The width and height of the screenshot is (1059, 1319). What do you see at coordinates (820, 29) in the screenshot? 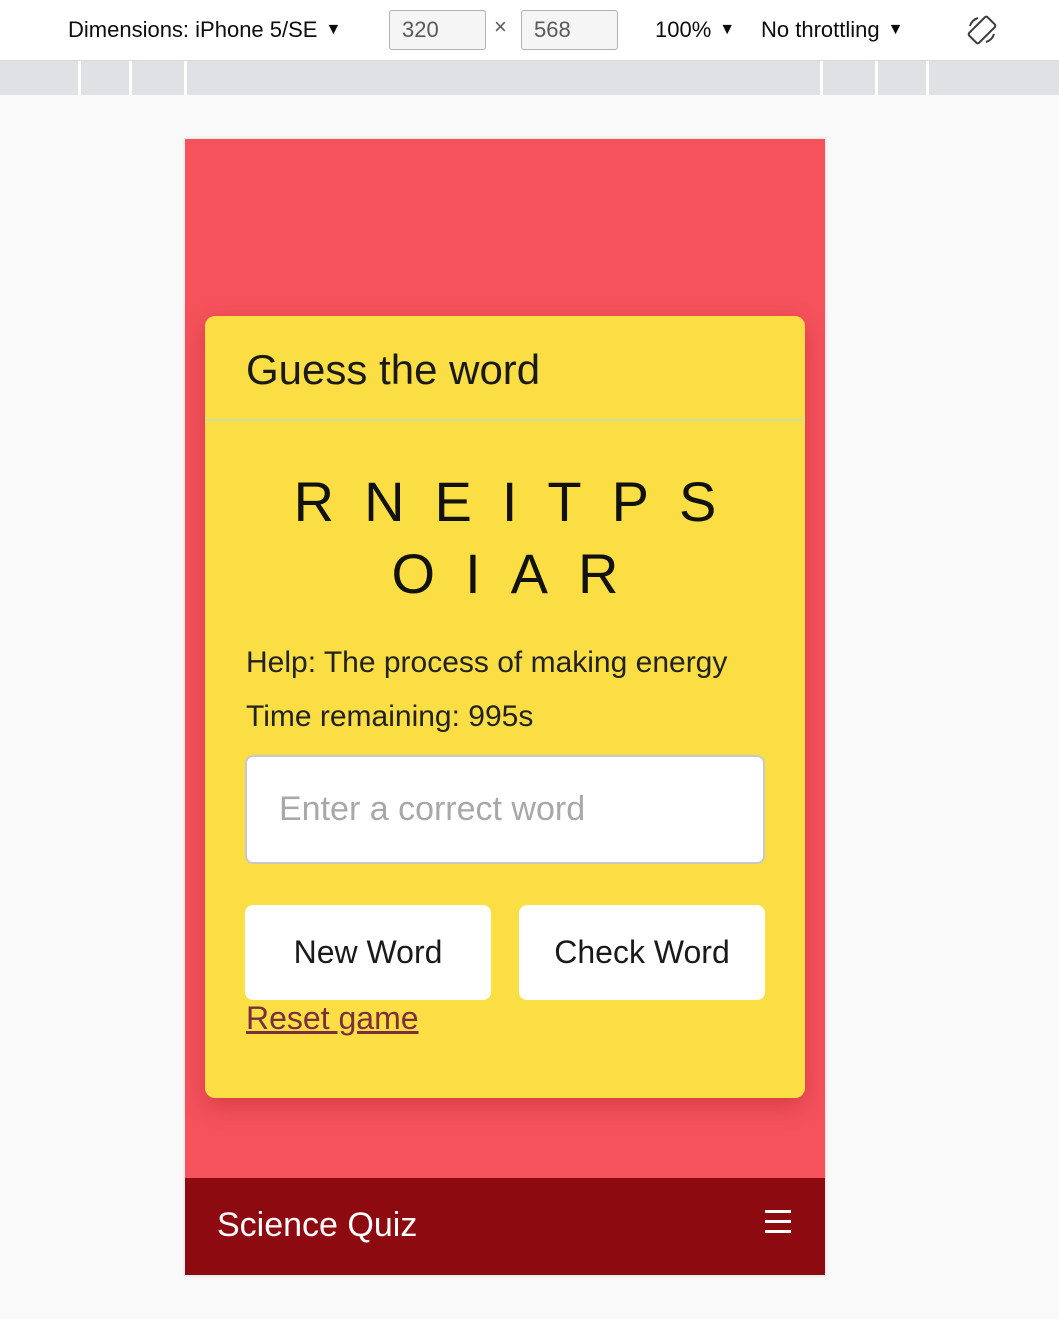
I see `throttling-selector-label: No throttling` at bounding box center [820, 29].